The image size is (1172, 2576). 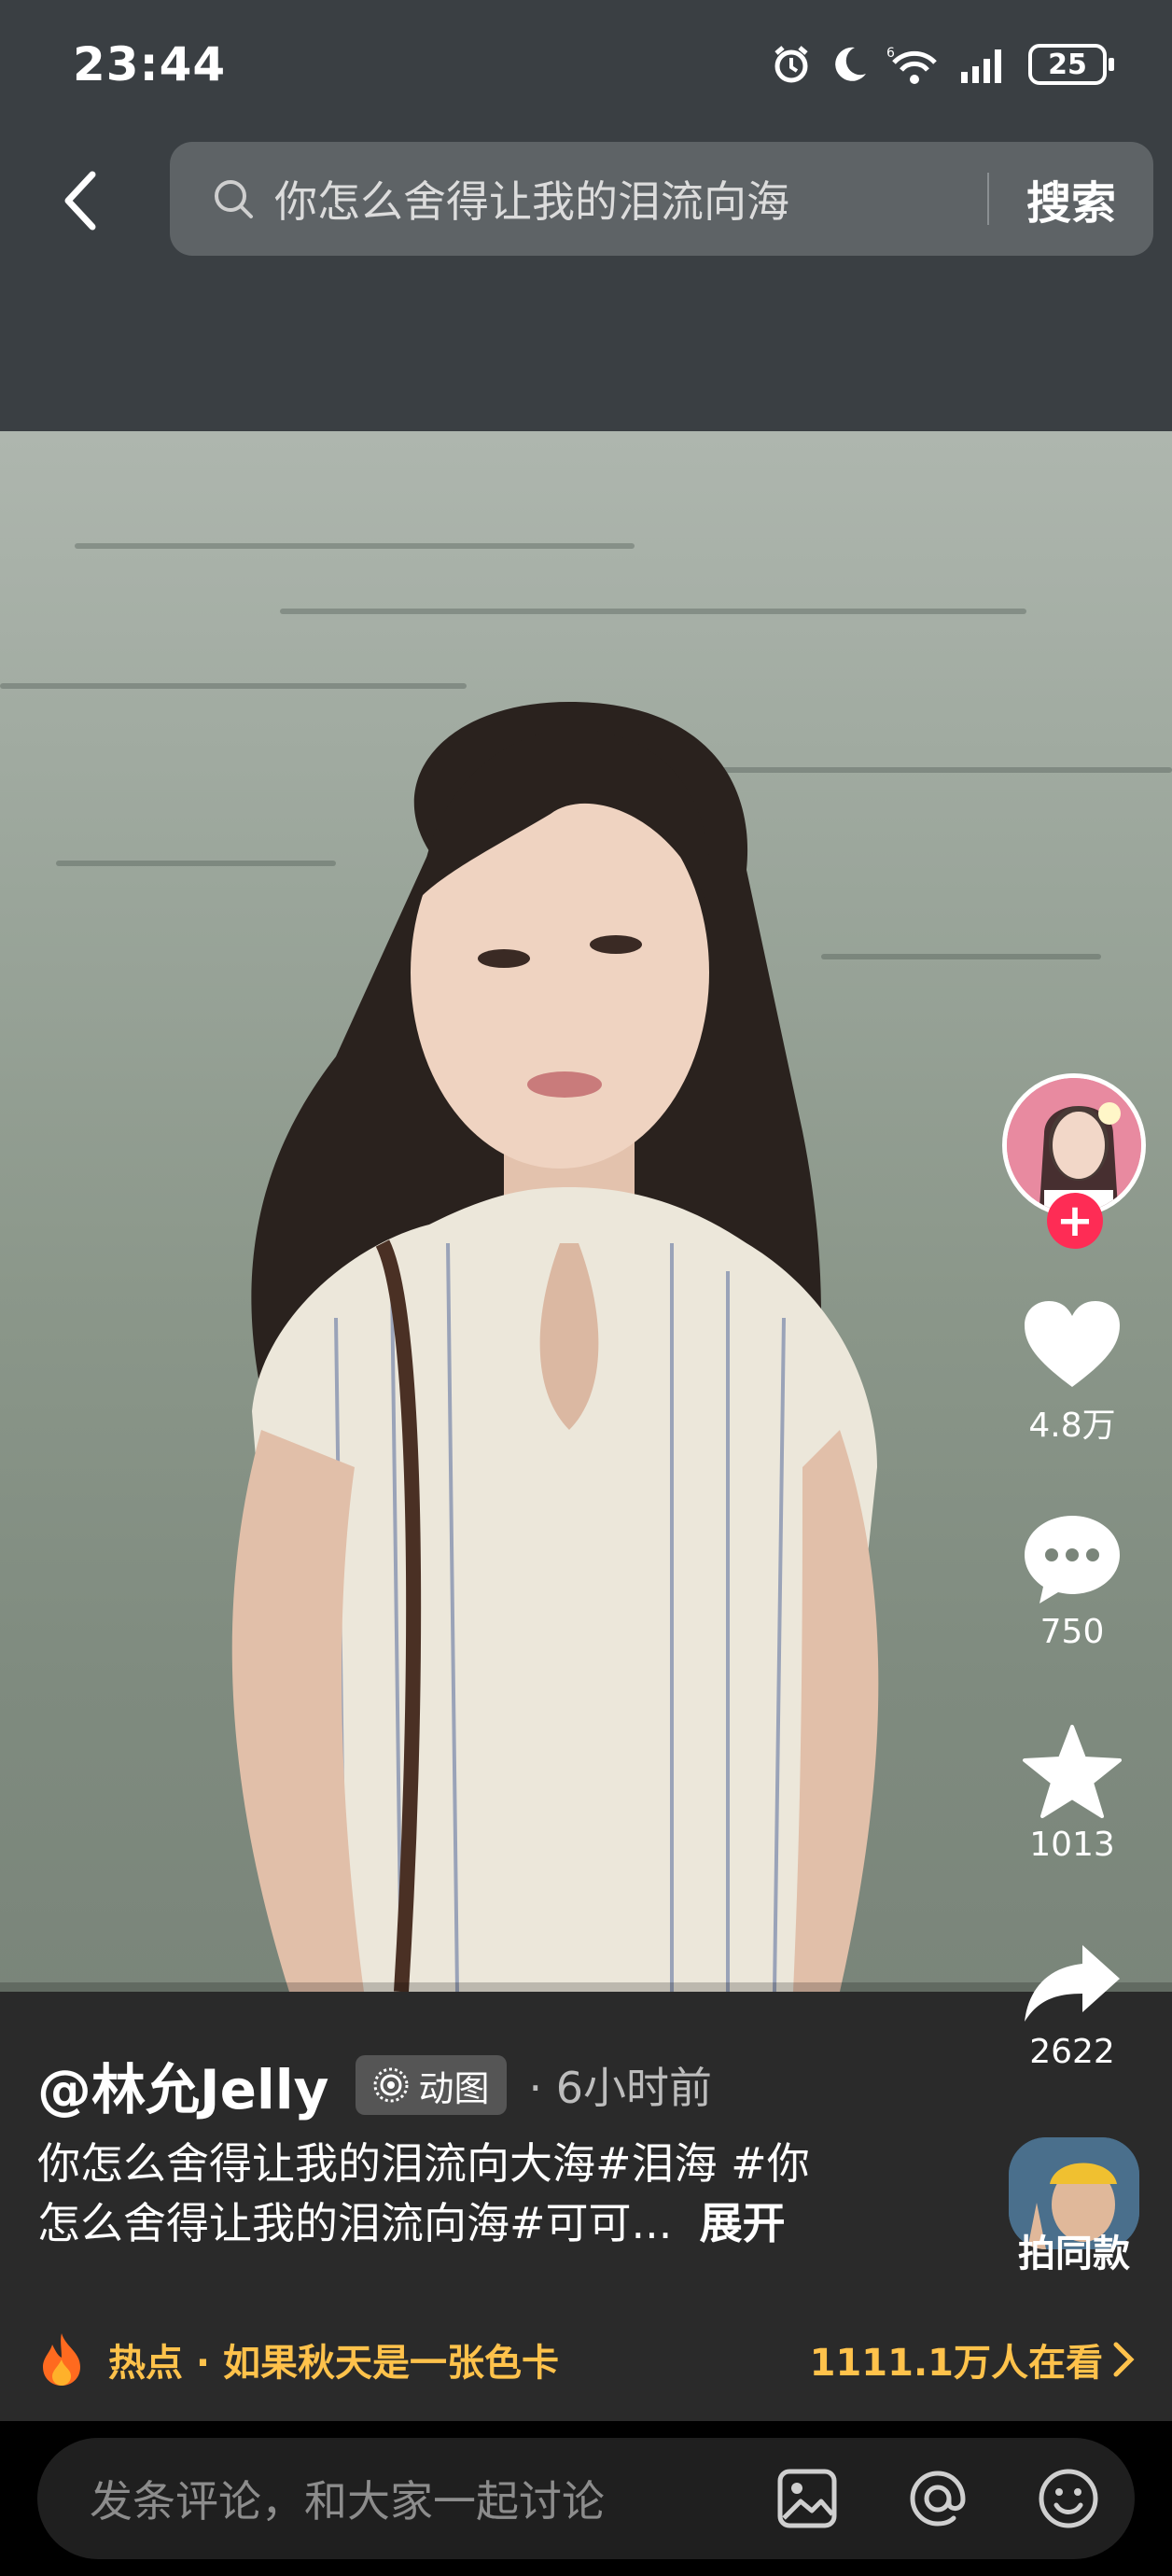 What do you see at coordinates (61, 2359) in the screenshot?
I see `fire-icon` at bounding box center [61, 2359].